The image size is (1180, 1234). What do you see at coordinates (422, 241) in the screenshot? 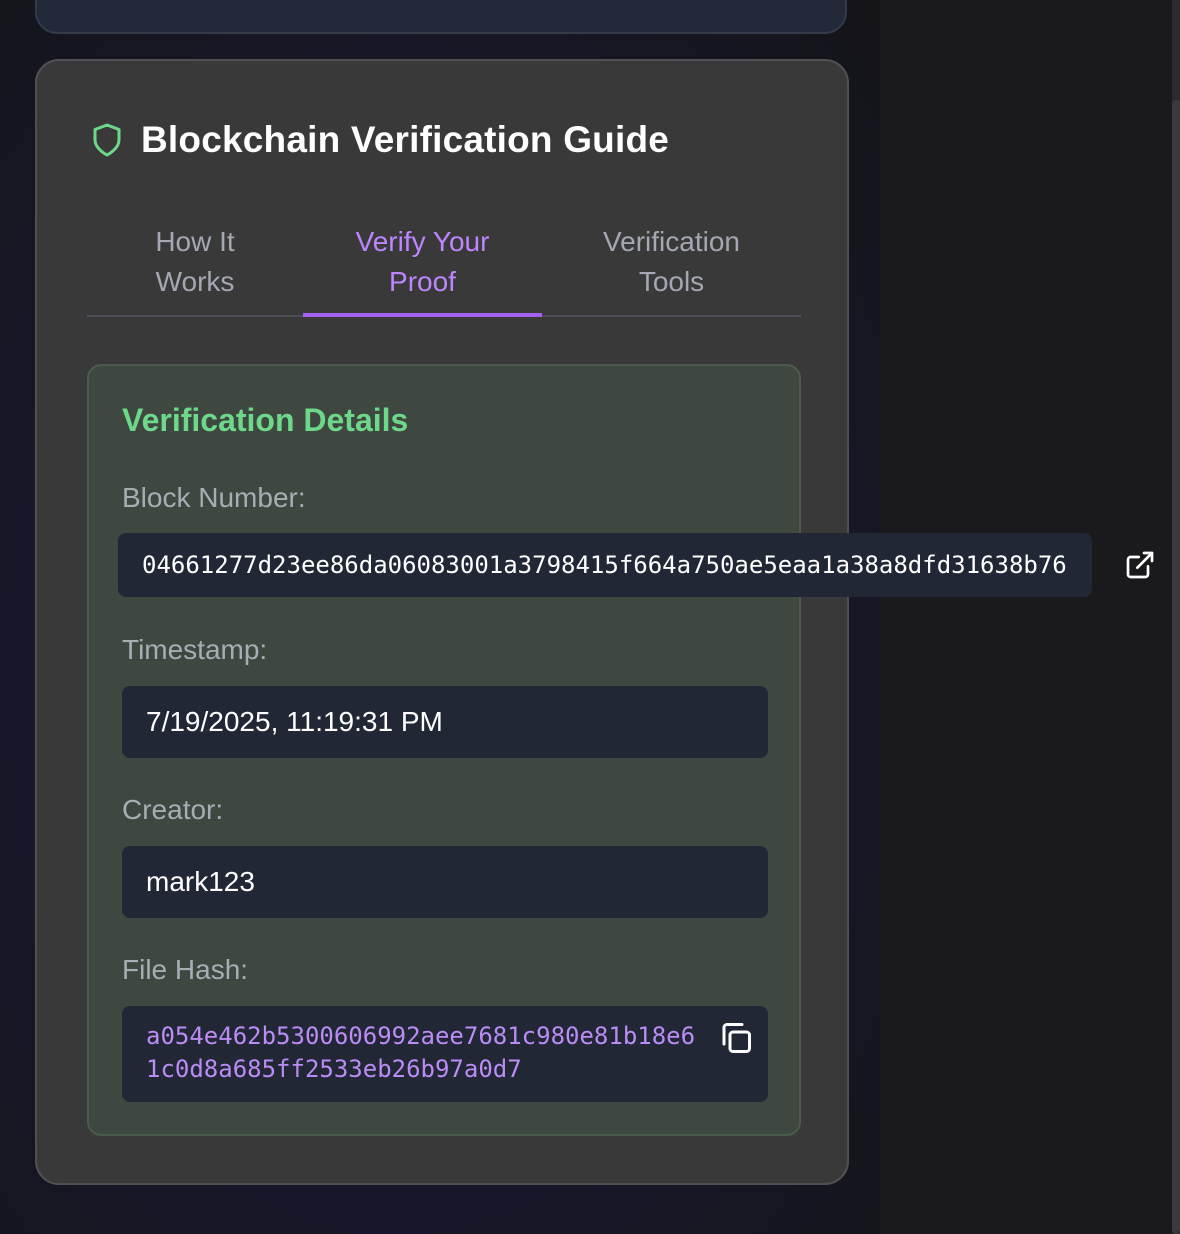
I see `tab-label-line1: Verify Your` at bounding box center [422, 241].